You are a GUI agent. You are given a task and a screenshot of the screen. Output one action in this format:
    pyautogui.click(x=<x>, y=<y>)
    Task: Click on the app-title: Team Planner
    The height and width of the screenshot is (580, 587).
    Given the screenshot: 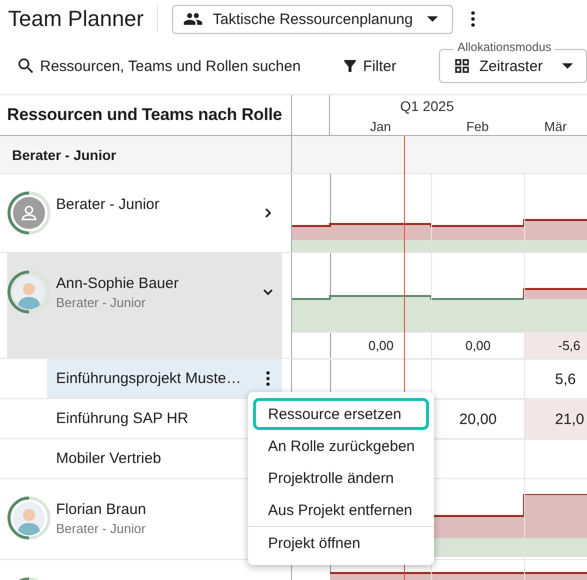 What is the action you would take?
    pyautogui.click(x=76, y=19)
    